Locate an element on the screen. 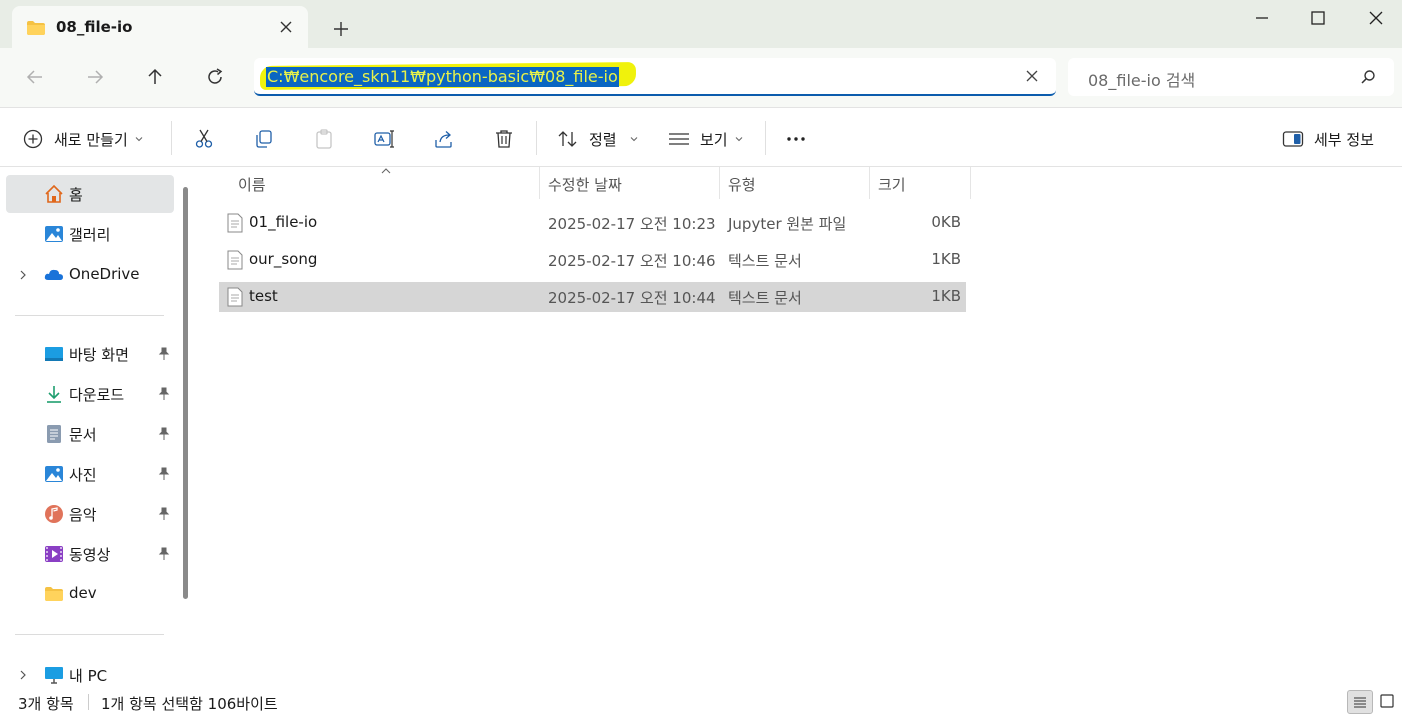  file-modified: 2025-02-17 오전 10:44 is located at coordinates (632, 298).